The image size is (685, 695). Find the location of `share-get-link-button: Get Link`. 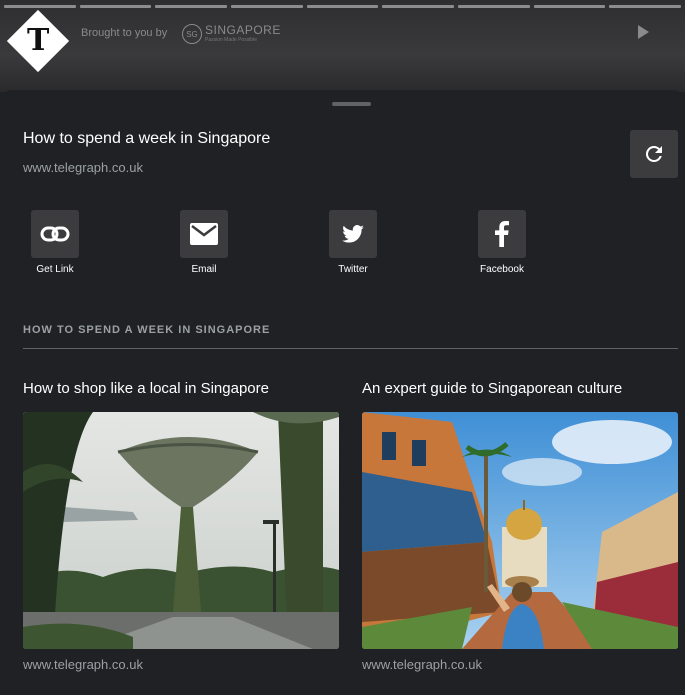

share-get-link-button: Get Link is located at coordinates (55, 242).